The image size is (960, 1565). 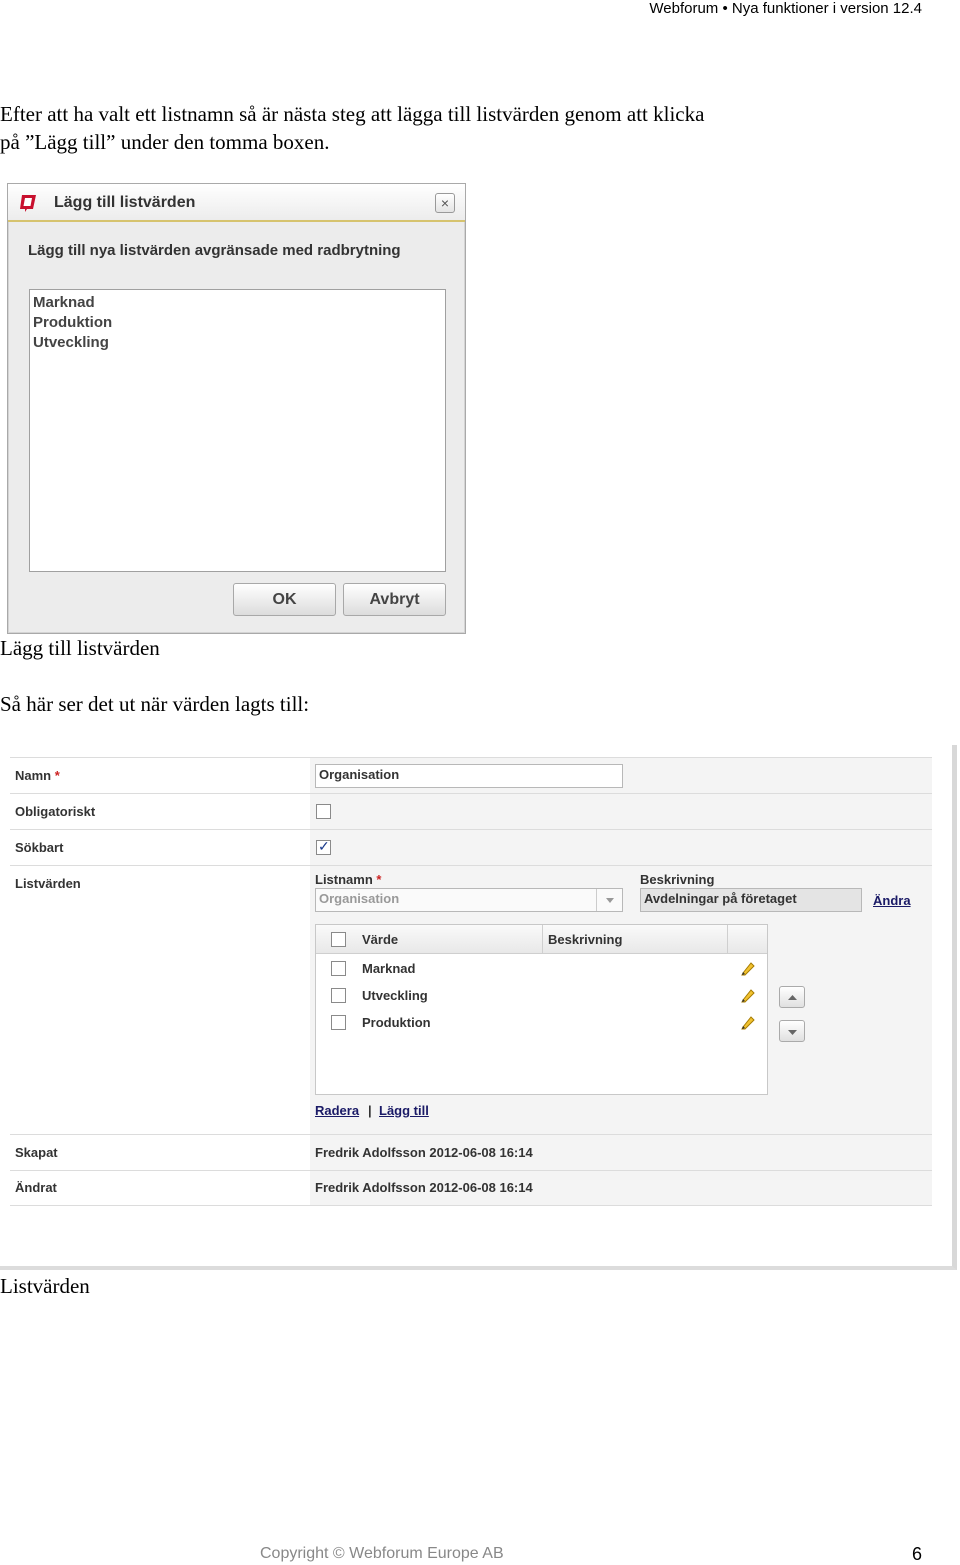 I want to click on listname-select: Organisation, so click(x=469, y=900).